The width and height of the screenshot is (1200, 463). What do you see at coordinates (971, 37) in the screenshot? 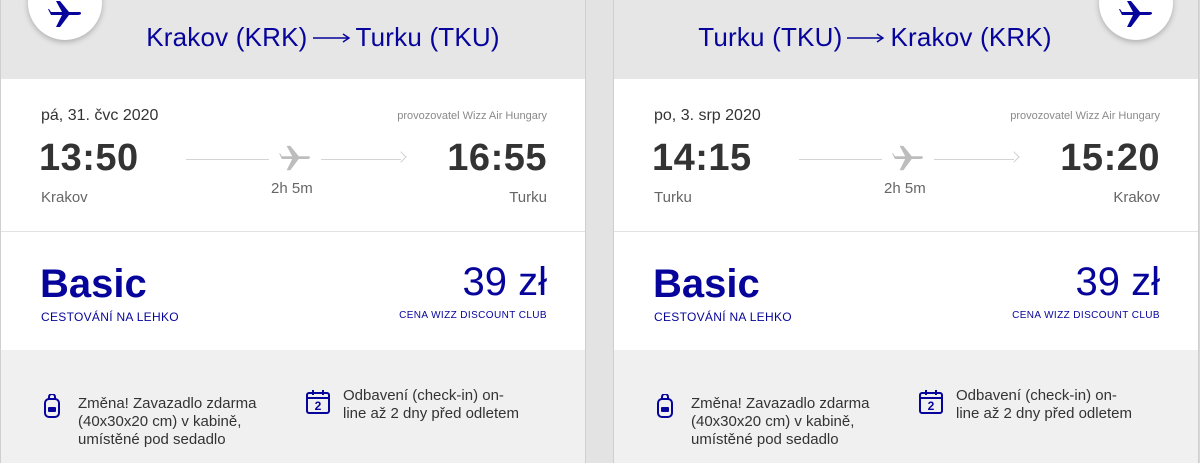
I see `route-destination: Krakov (KRK)` at bounding box center [971, 37].